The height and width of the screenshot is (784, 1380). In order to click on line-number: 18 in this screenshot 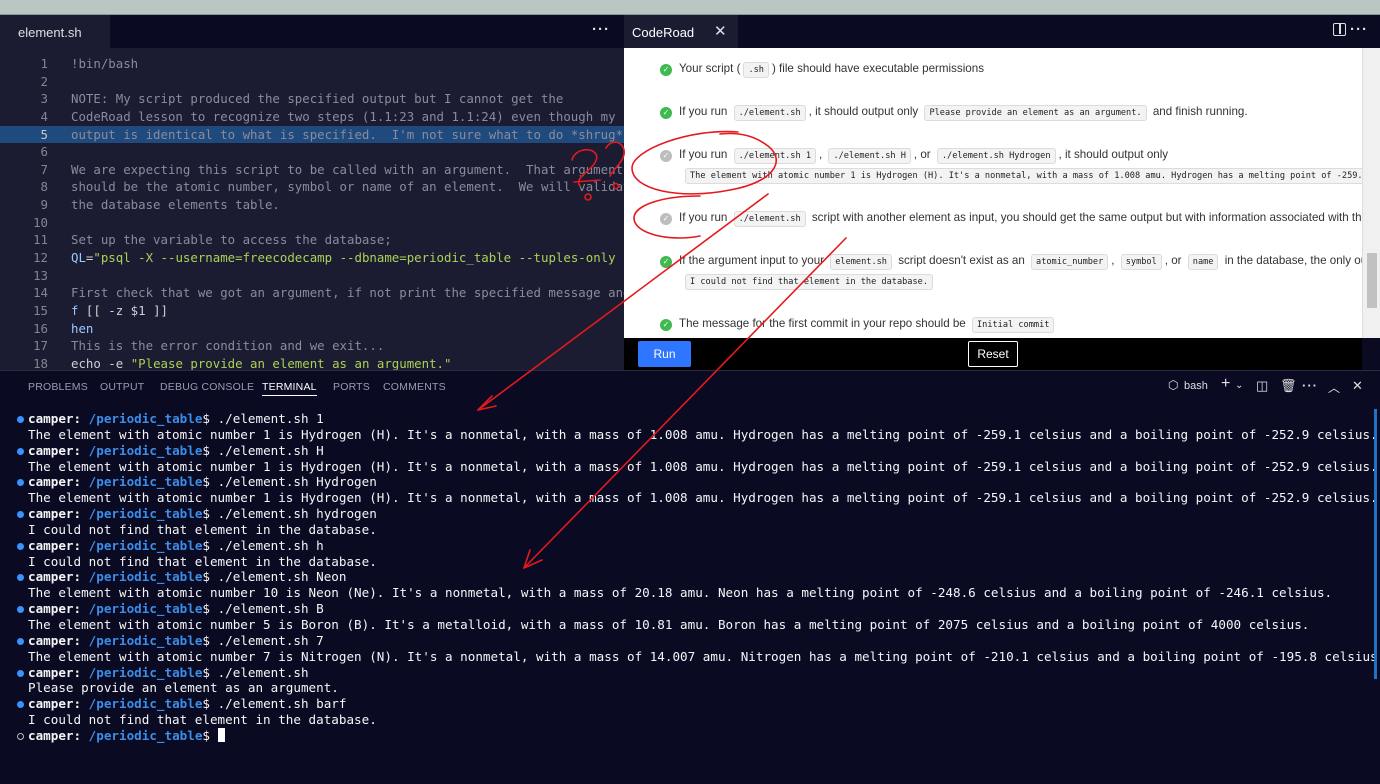, I will do `click(40, 362)`.